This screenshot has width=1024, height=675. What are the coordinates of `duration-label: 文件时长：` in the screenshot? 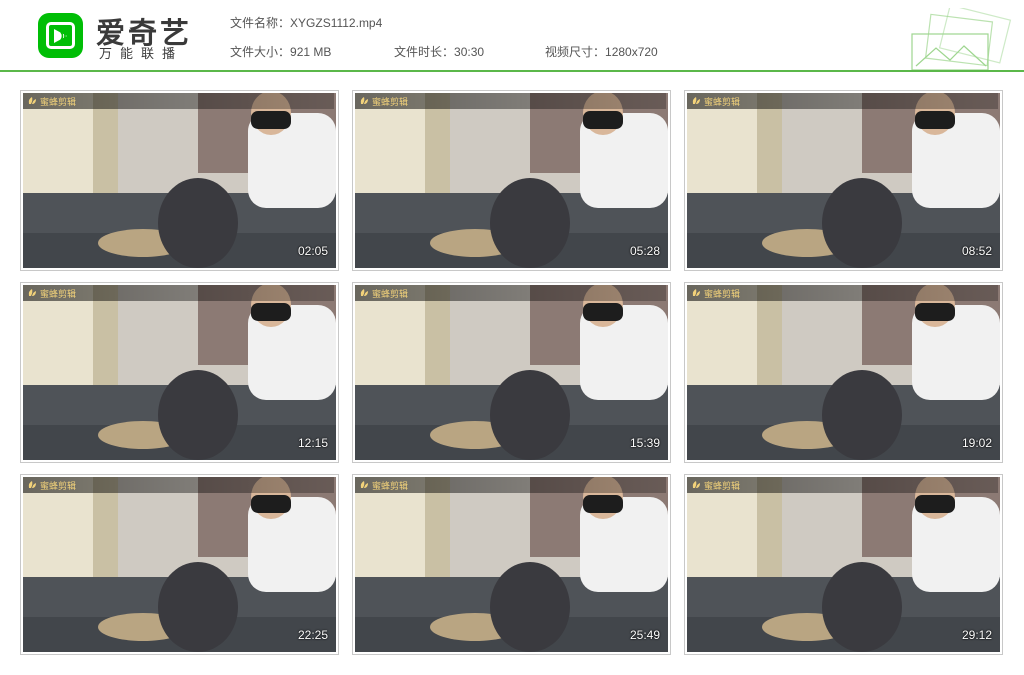 It's located at (424, 52).